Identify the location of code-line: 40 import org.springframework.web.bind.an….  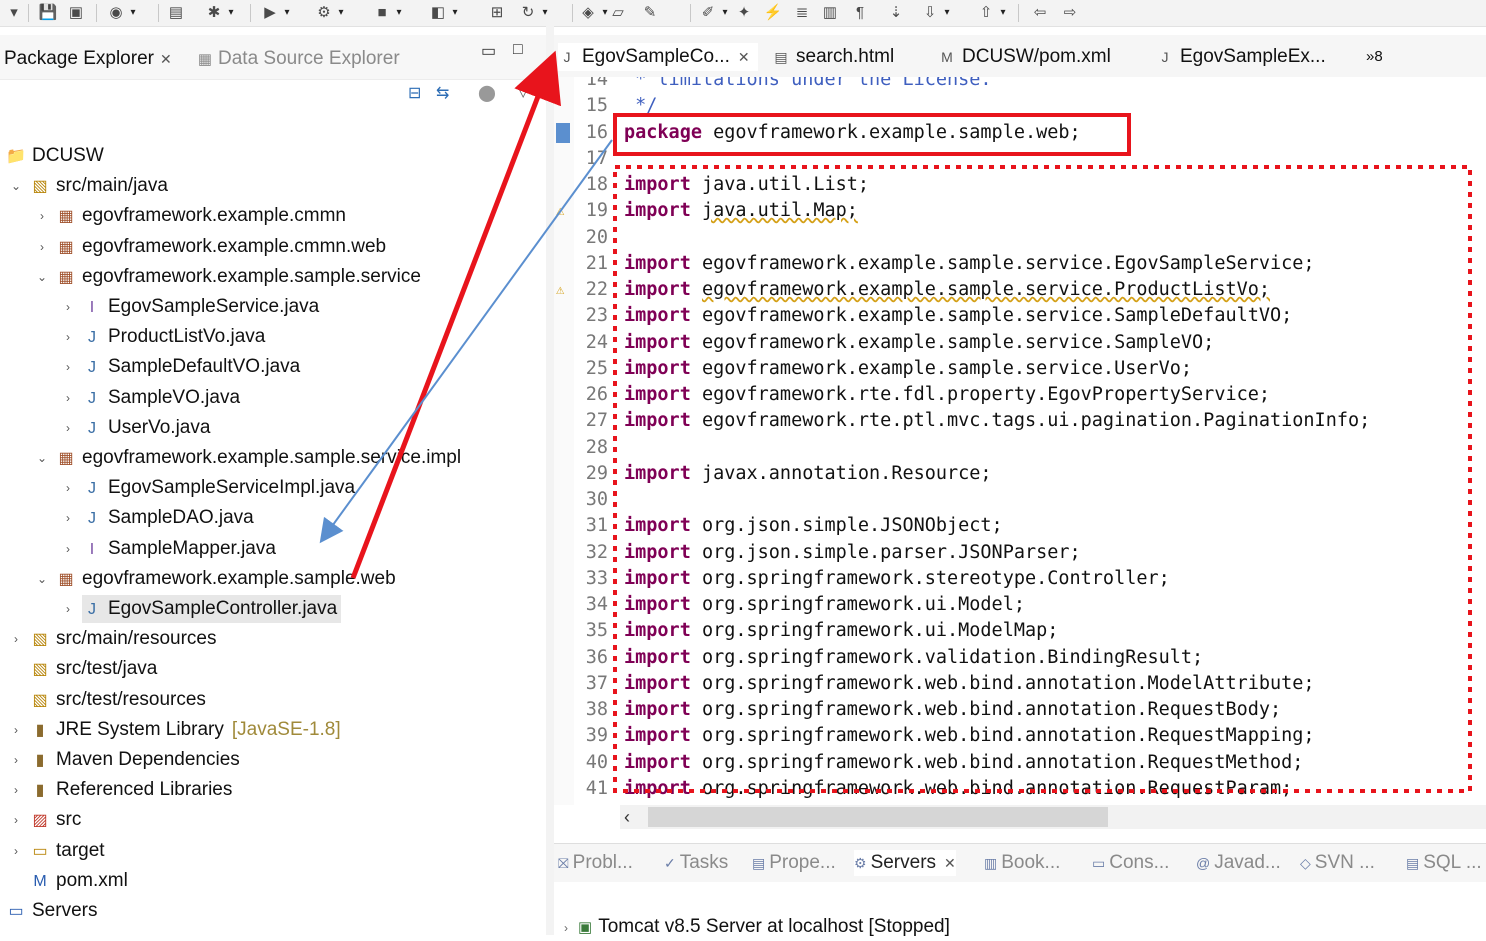
(1020, 763).